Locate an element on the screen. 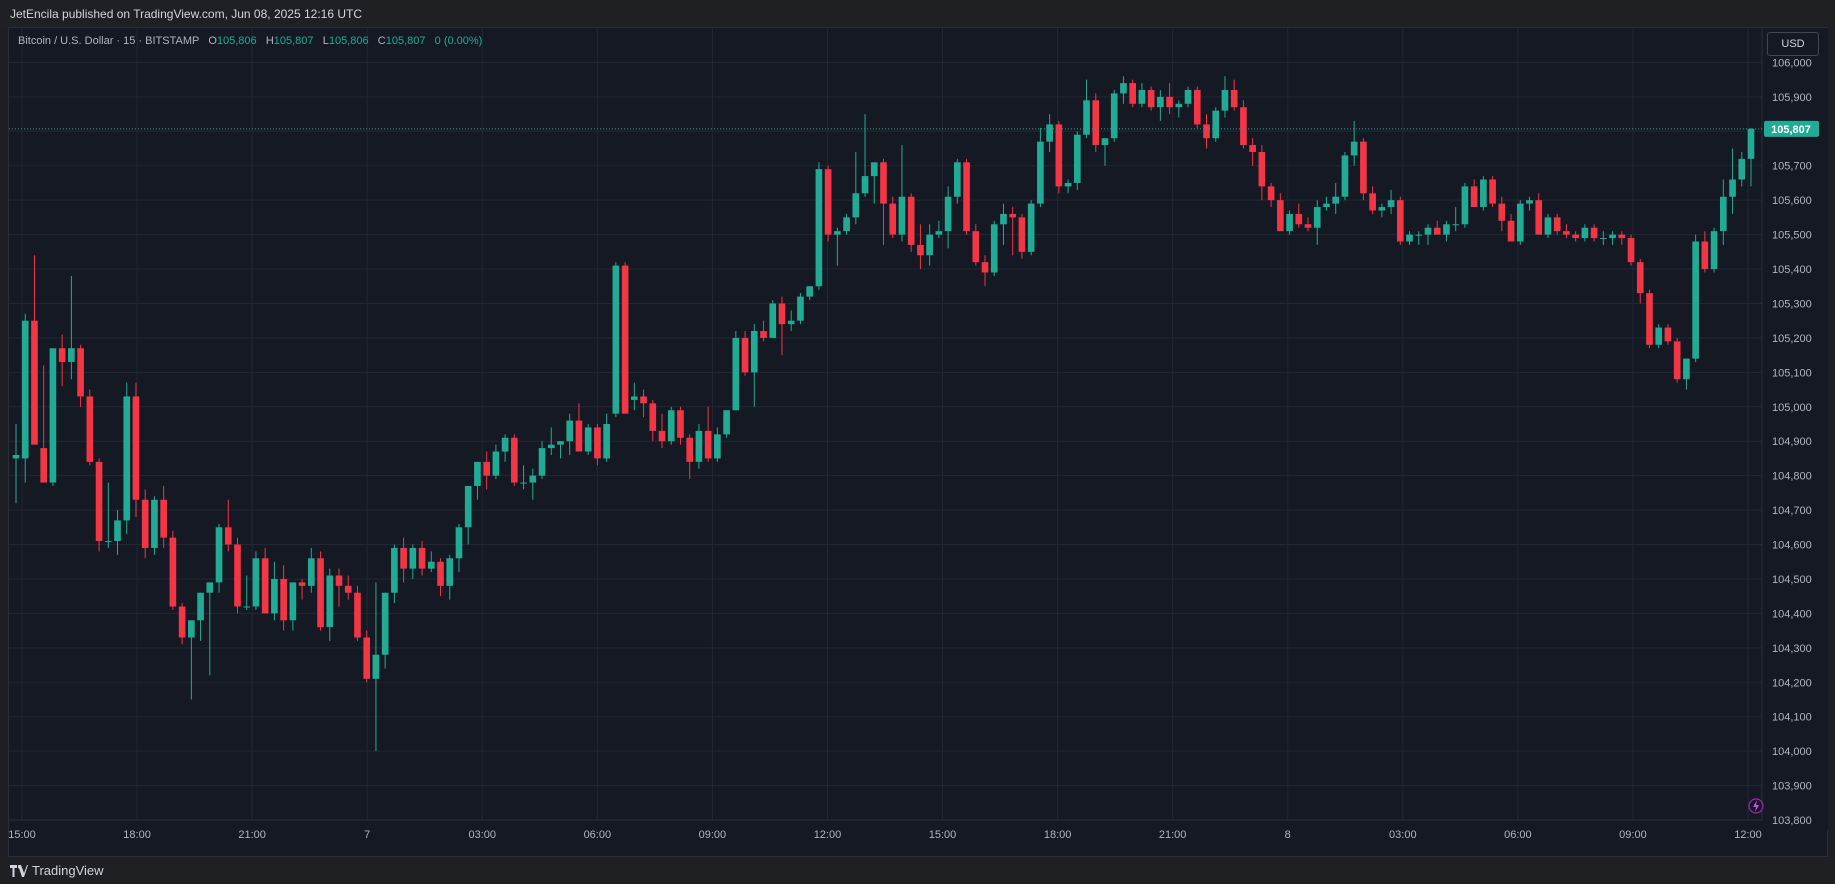  symbol-title: Bitcoin / U.S. Dollar · 15 · BITSTAMP is located at coordinates (108, 41).